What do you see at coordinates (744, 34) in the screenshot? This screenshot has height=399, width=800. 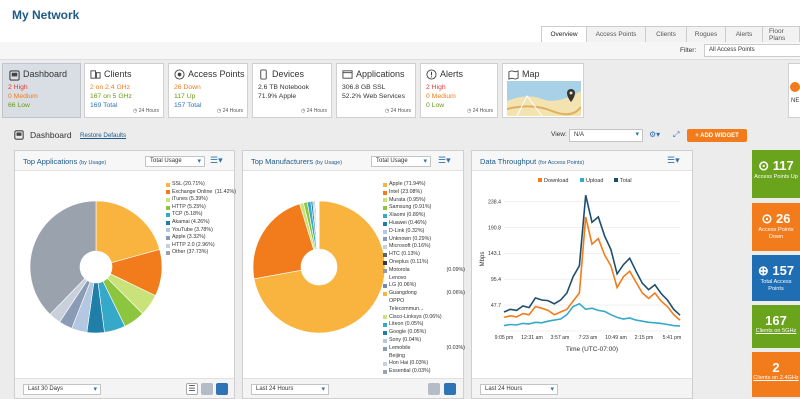 I see `tab-alerts: Alerts` at bounding box center [744, 34].